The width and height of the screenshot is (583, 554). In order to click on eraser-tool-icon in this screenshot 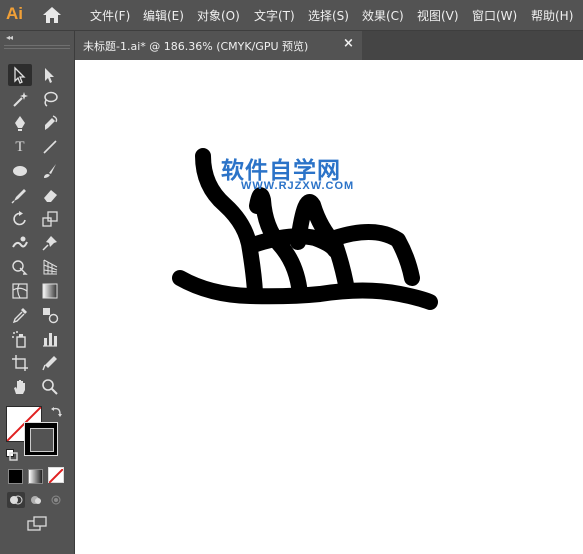, I will do `click(50, 195)`.